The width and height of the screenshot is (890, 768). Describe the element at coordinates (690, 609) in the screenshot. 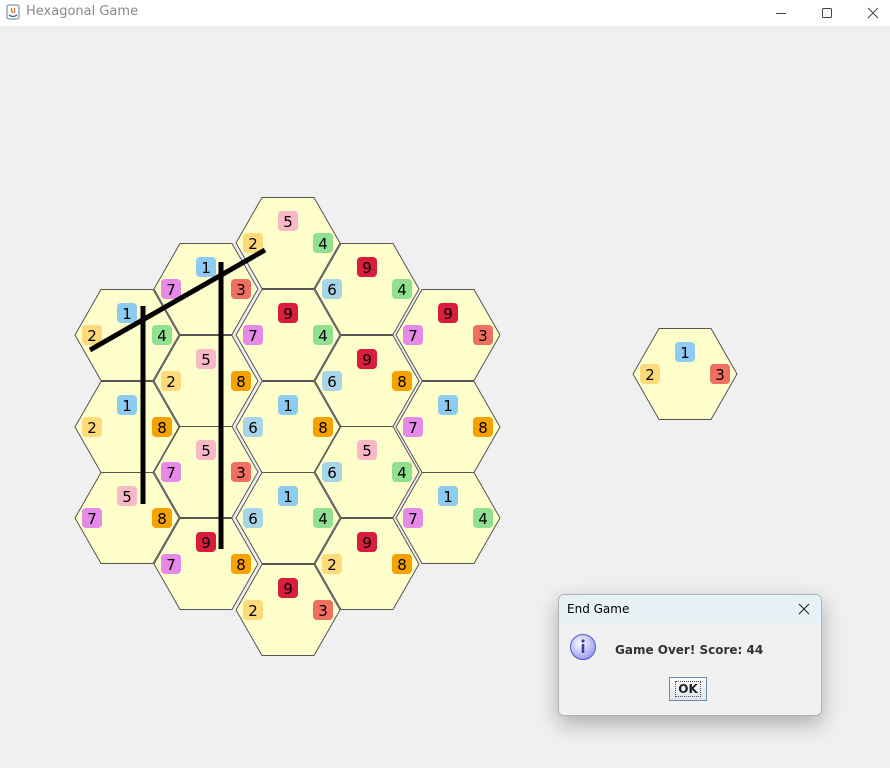

I see `dialog-titlebar: End Game` at that location.